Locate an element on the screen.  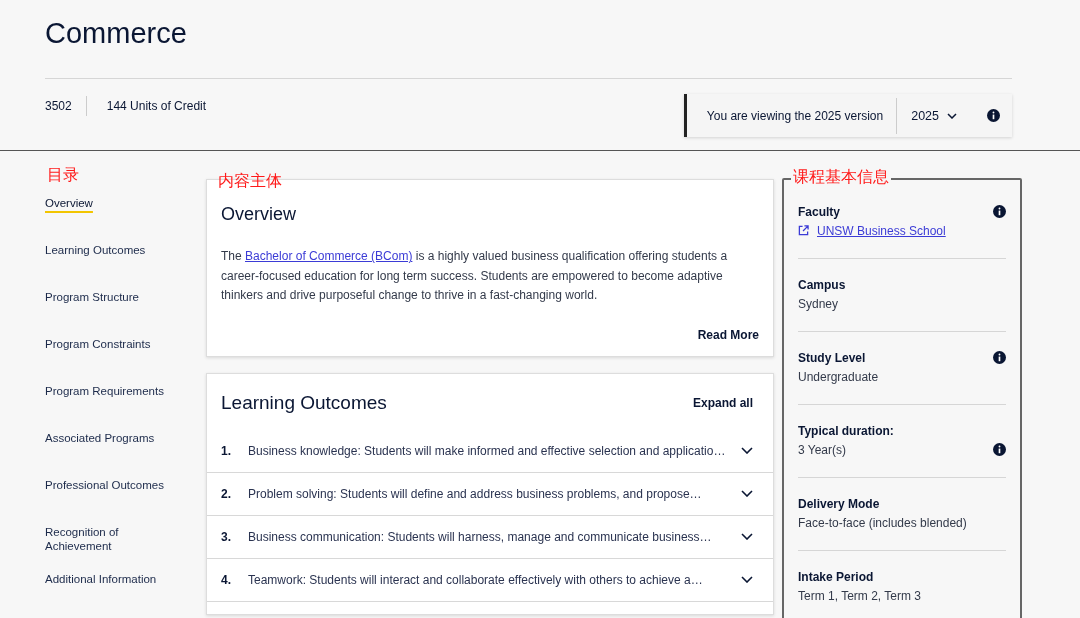
outcome-number: 3. is located at coordinates (226, 536).